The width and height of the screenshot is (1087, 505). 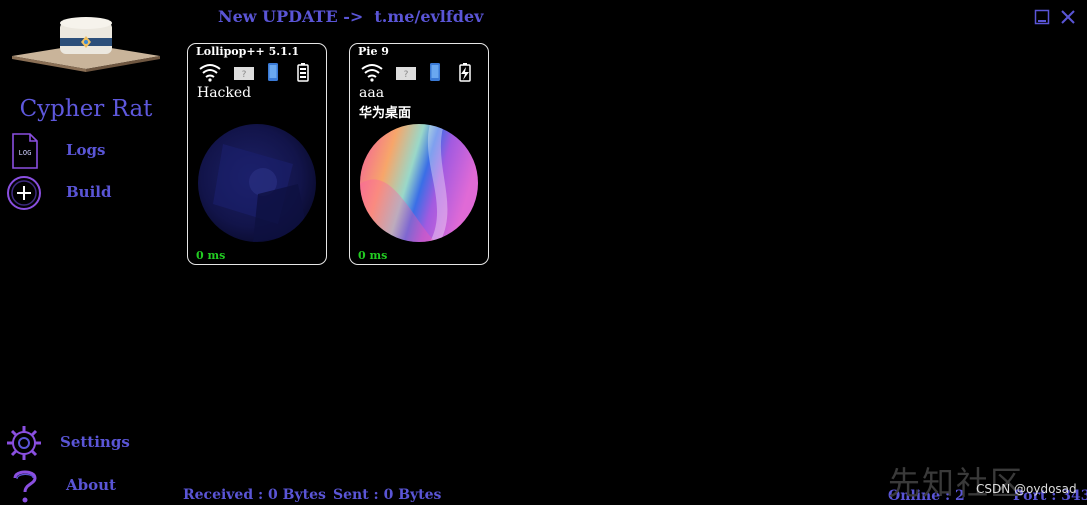 I want to click on device-card: Lollipop++ 5.1.1 ? Hacked 0 ms, so click(x=257, y=154).